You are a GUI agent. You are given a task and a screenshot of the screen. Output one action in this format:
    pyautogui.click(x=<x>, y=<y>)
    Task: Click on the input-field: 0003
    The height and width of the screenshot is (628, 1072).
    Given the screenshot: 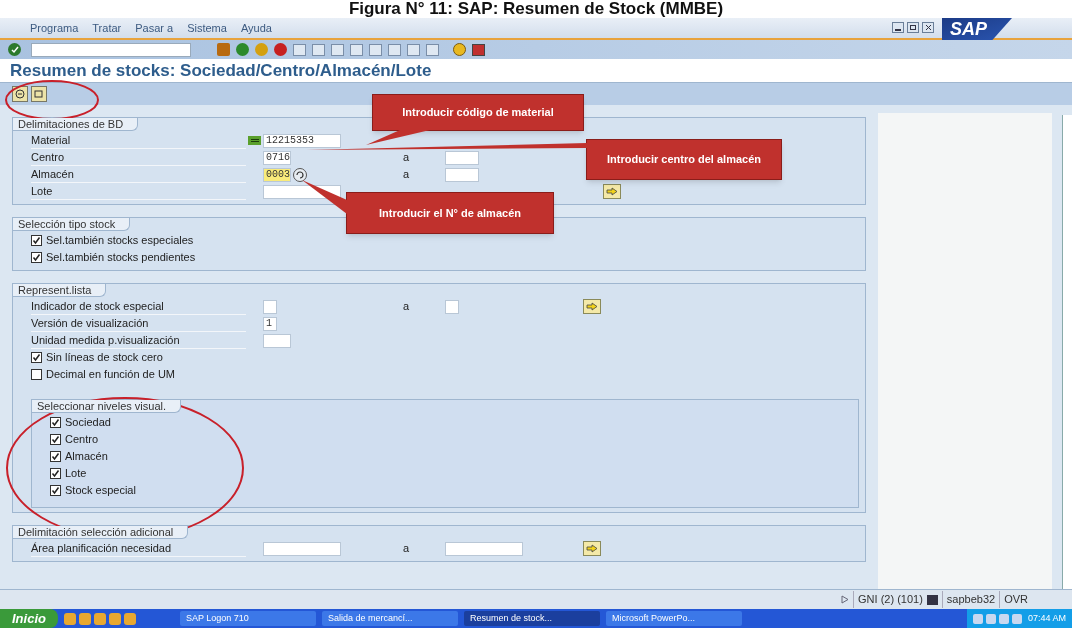 What is the action you would take?
    pyautogui.click(x=277, y=174)
    